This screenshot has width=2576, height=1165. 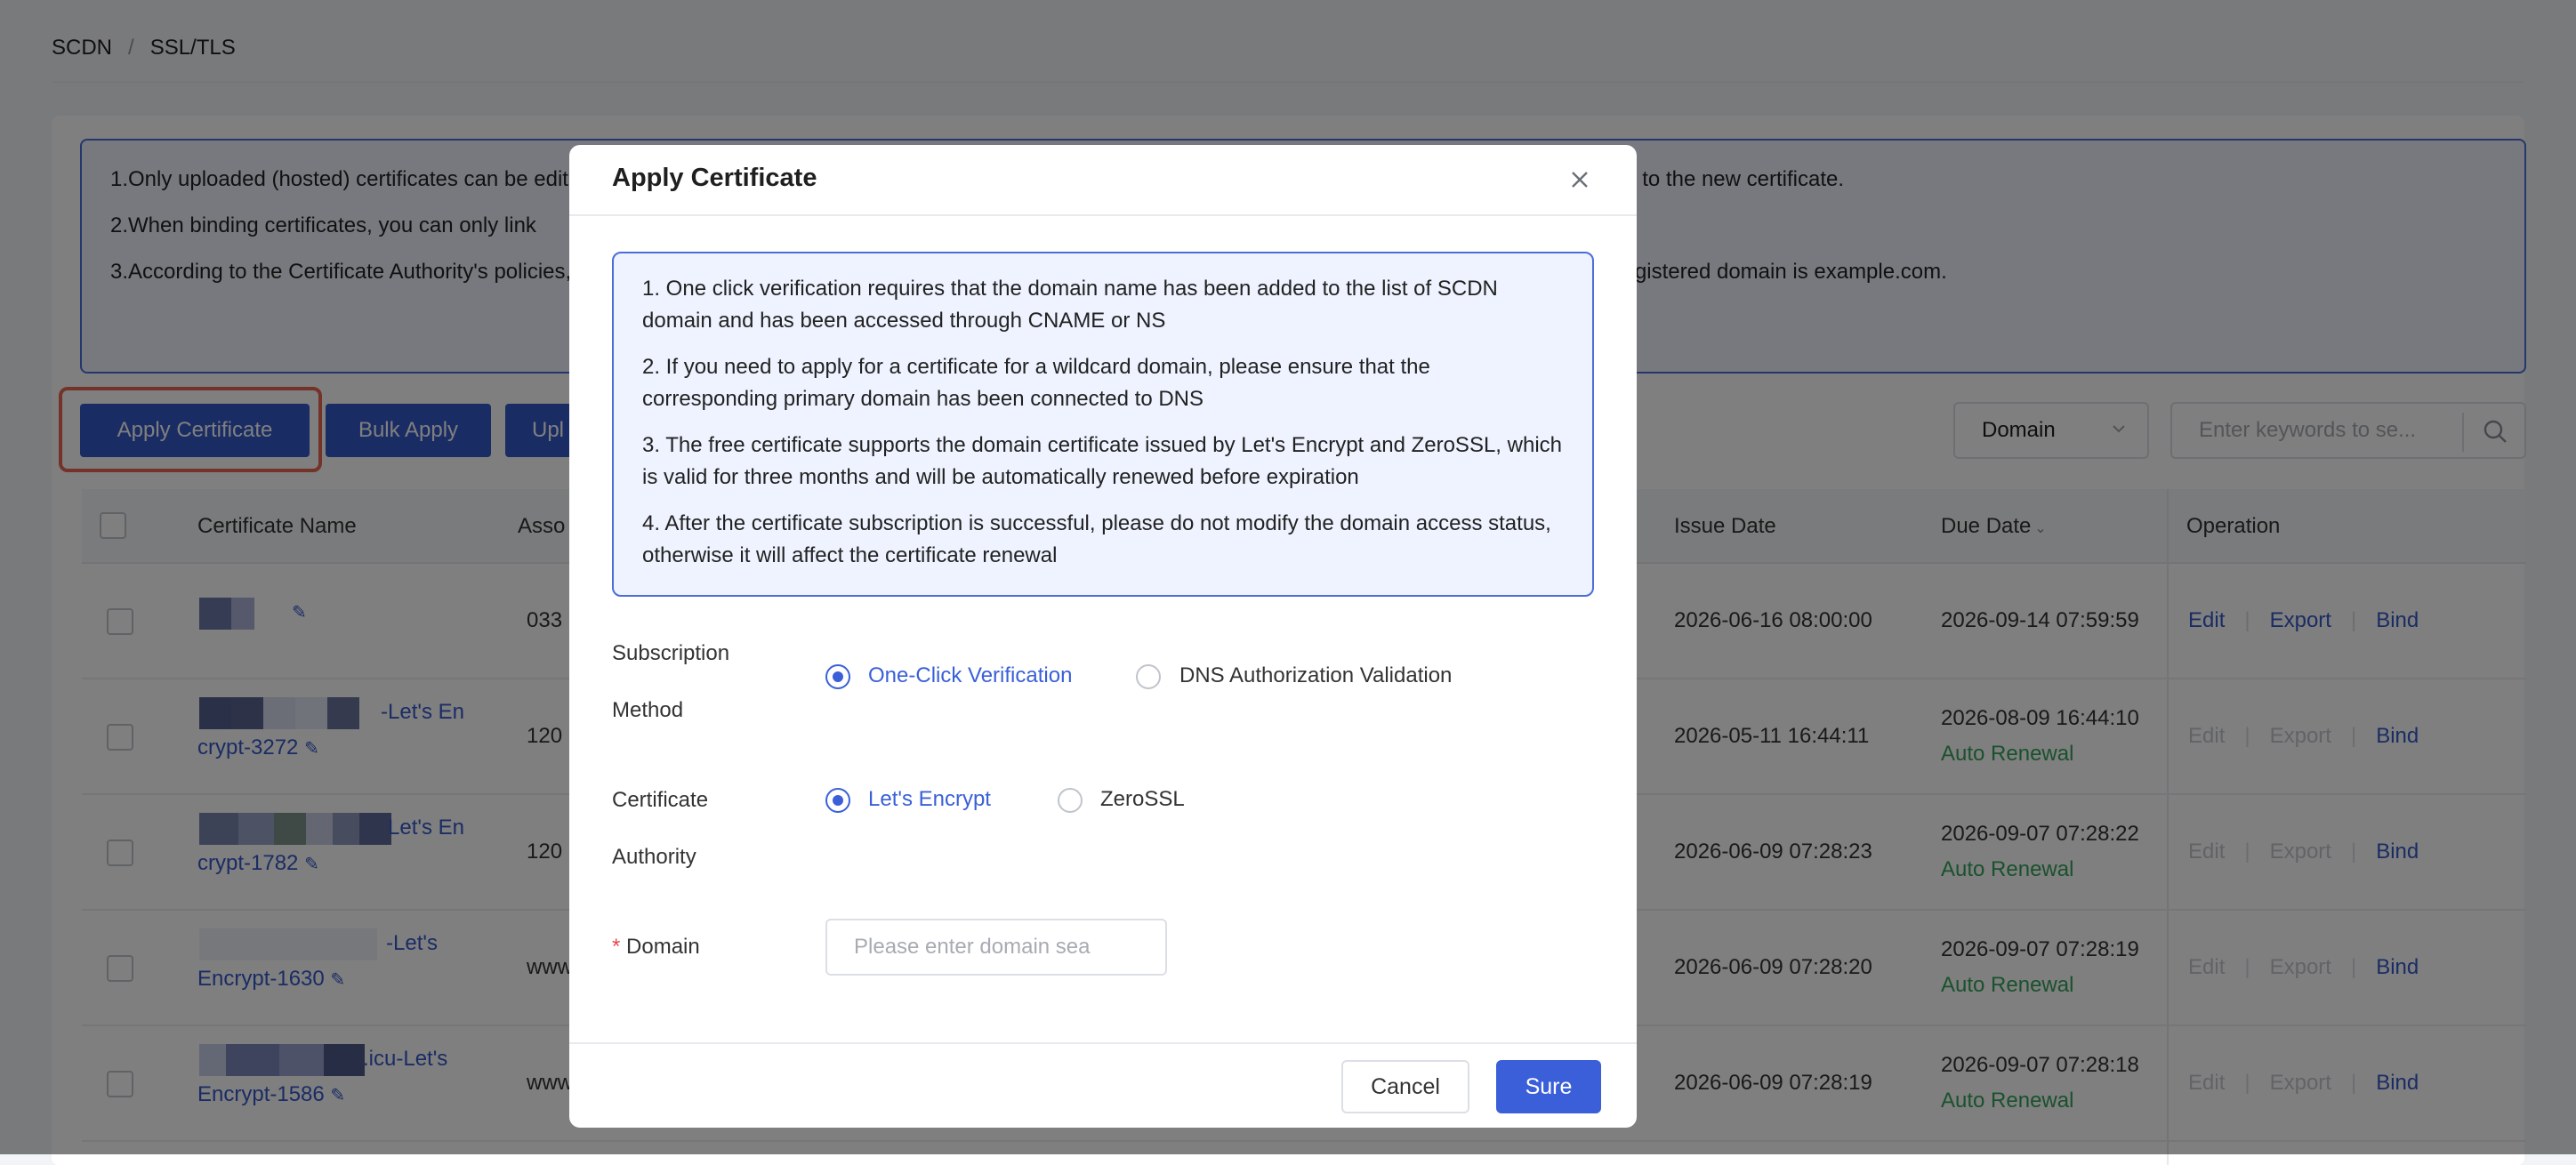 I want to click on subscription-method-label-2: Method, so click(x=648, y=710).